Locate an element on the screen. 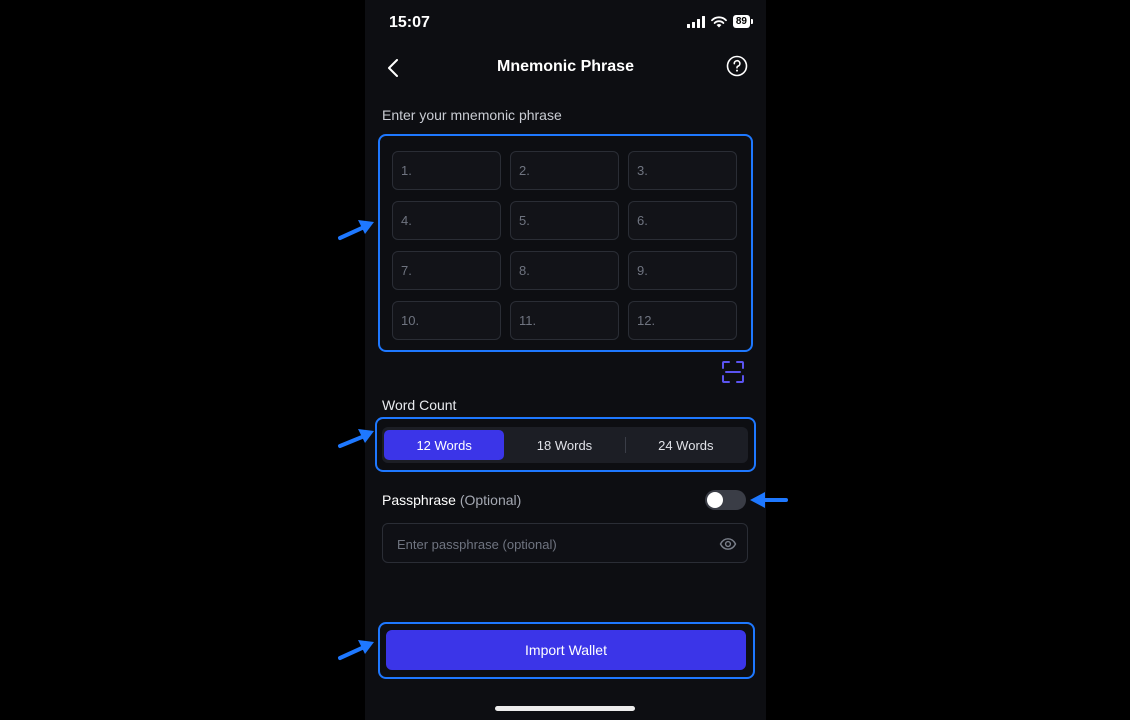 The image size is (1130, 720). word-count-selector: 12 Words 18 Words 24 Words is located at coordinates (565, 445).